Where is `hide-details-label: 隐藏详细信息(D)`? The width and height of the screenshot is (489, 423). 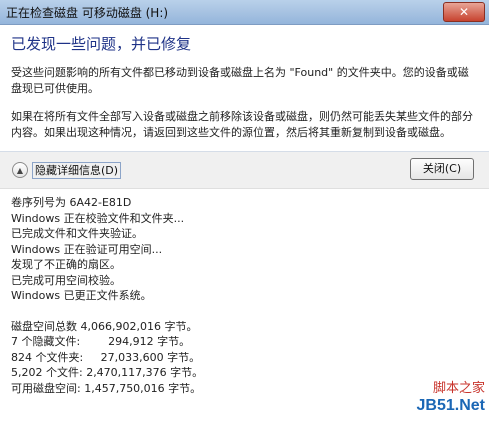 hide-details-label: 隐藏详细信息(D) is located at coordinates (77, 170).